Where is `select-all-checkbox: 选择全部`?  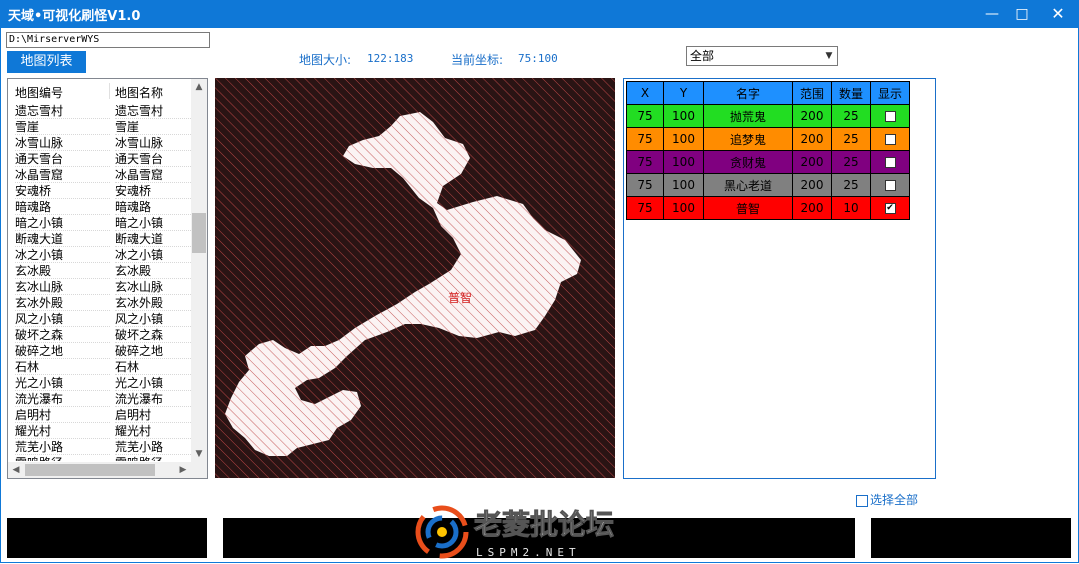
select-all-checkbox: 选择全部 is located at coordinates (887, 499).